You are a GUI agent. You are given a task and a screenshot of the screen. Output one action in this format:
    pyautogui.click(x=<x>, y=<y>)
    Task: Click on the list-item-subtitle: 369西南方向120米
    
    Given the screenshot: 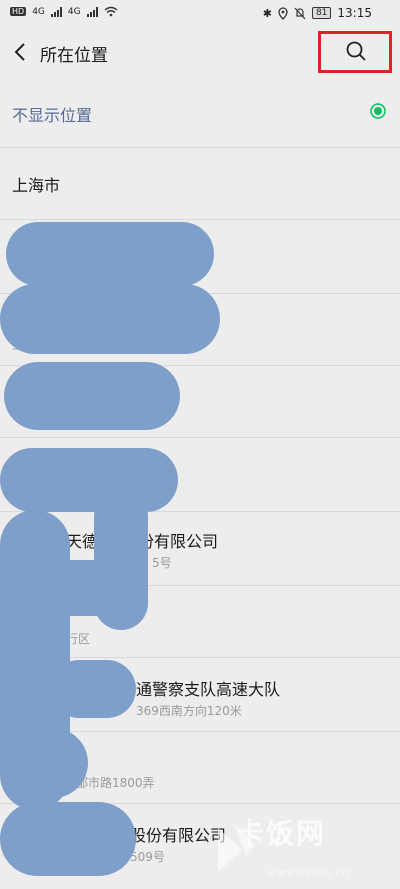 What is the action you would take?
    pyautogui.click(x=189, y=711)
    